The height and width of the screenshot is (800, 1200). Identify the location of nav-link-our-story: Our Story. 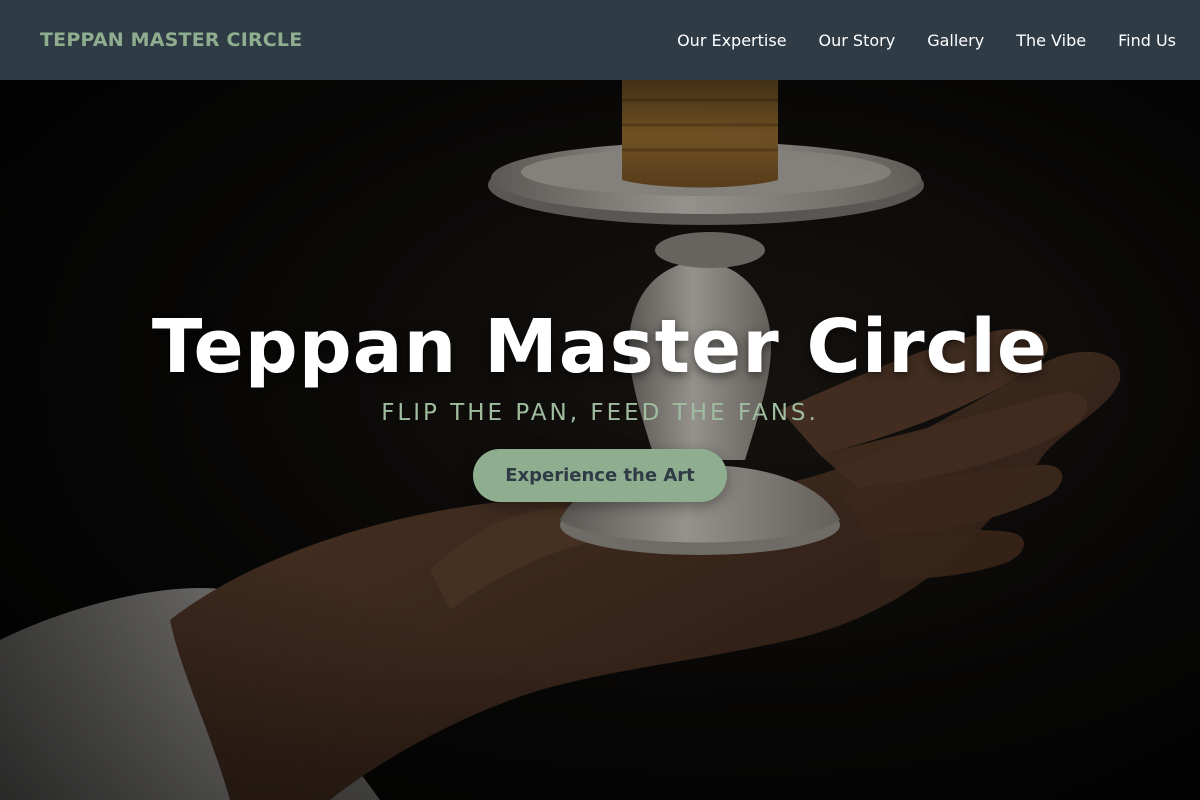
(857, 40).